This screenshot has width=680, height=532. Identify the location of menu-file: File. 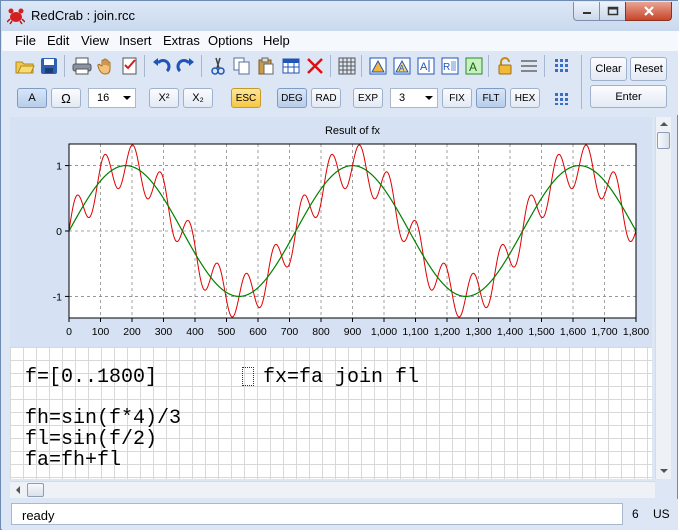
(25, 40).